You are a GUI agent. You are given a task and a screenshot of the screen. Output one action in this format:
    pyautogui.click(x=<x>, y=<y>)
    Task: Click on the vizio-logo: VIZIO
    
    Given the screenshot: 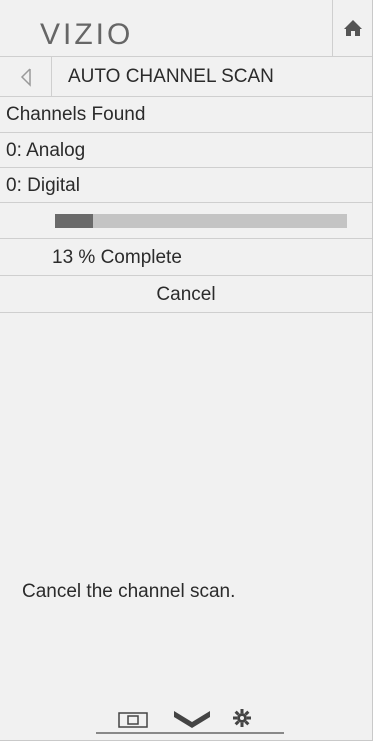 What is the action you would take?
    pyautogui.click(x=87, y=34)
    